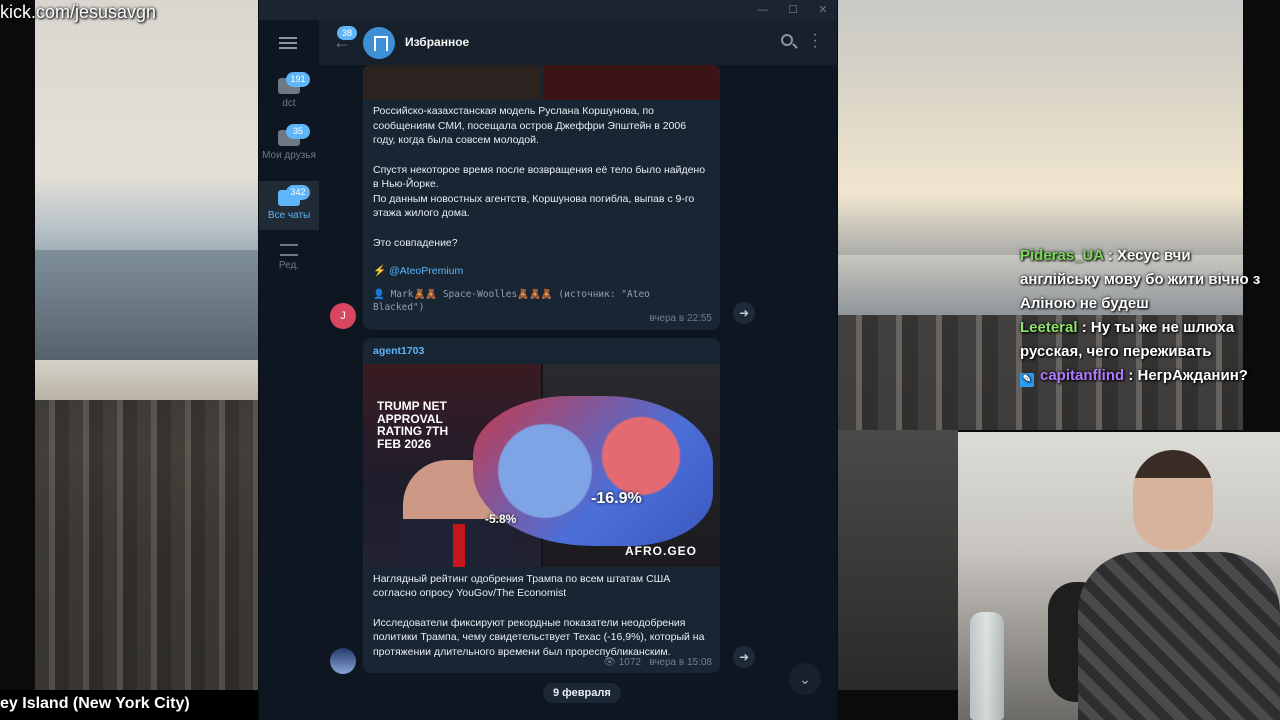  What do you see at coordinates (289, 370) in the screenshot?
I see `folder-sidebar: 191 dct 35 Мои друзья 342 Все чаты Ред.` at bounding box center [289, 370].